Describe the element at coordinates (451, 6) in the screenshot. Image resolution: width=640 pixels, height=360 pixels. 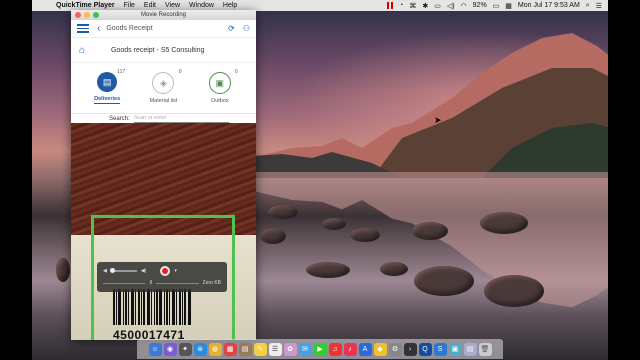
I see `volume-icon: ◁)` at that location.